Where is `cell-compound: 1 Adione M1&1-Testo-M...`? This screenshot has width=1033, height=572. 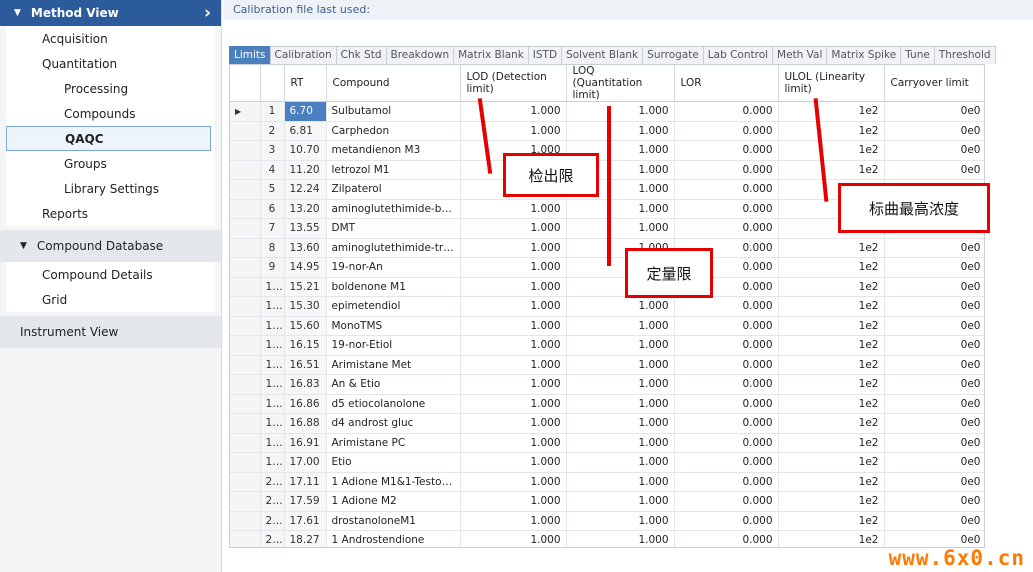 cell-compound: 1 Adione M1&1-Testo-M... is located at coordinates (393, 482).